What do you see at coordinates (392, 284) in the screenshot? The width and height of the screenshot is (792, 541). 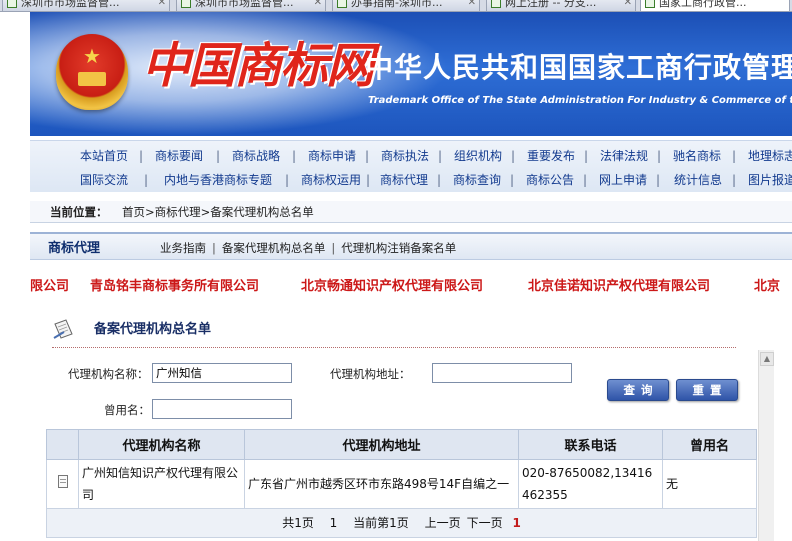 I see `marquee-item: 北京畅通知识产权代理有限公司` at bounding box center [392, 284].